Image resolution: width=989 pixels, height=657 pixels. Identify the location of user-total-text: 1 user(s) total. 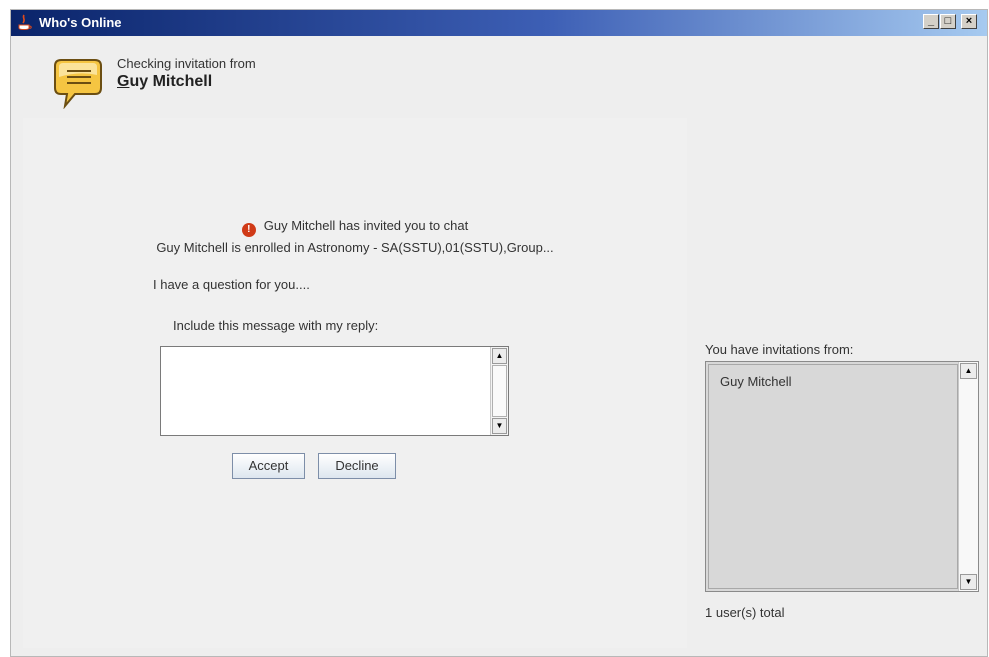
(745, 612).